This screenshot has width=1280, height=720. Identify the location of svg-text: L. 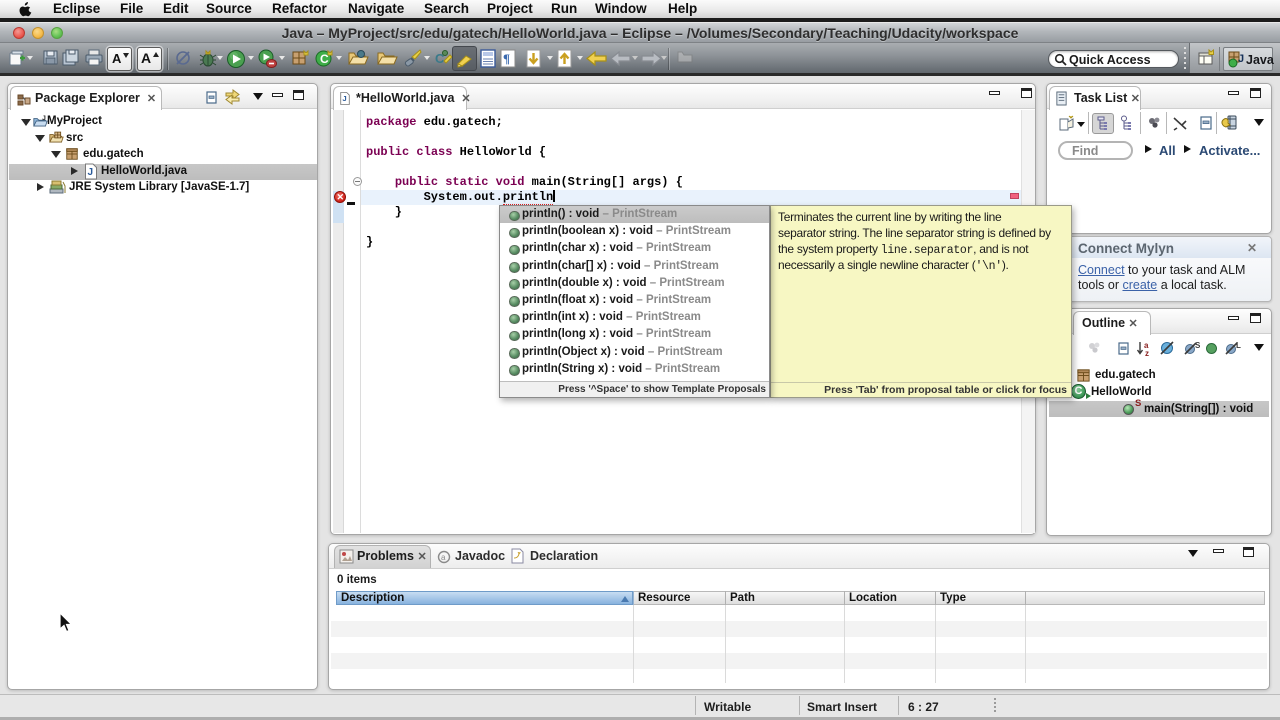
(1238, 345).